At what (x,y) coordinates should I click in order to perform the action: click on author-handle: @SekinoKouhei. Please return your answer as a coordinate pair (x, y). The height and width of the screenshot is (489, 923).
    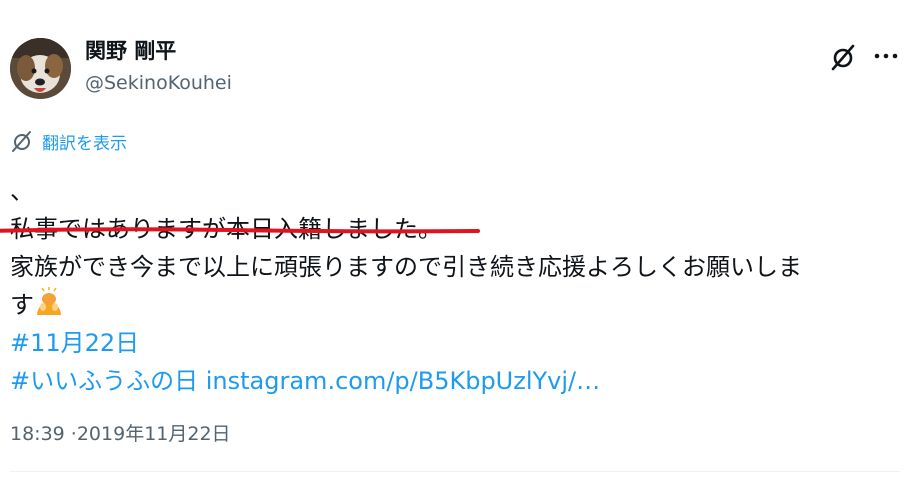
    Looking at the image, I should click on (158, 83).